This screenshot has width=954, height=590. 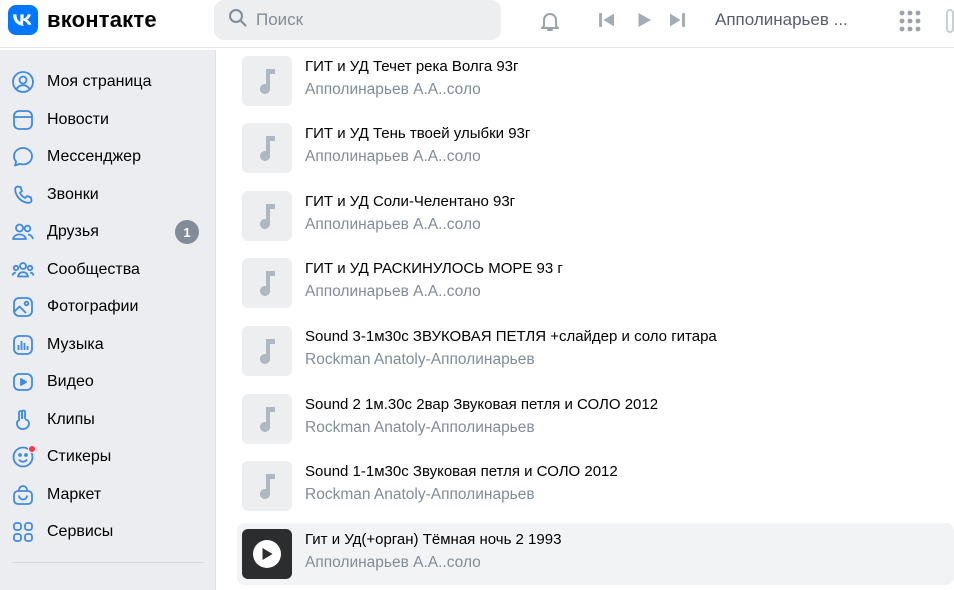 I want to click on track-title: Sound 1-1м30с Звуковая петля и СОЛО 2012, so click(x=461, y=471).